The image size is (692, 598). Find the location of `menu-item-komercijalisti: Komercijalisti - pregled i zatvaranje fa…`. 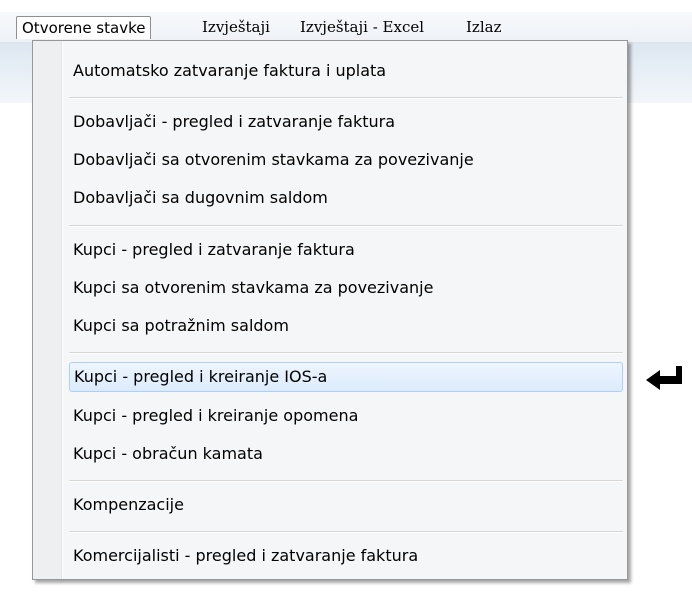

menu-item-komercijalisti: Komercijalisti - pregled i zatvaranje fa… is located at coordinates (348, 556).